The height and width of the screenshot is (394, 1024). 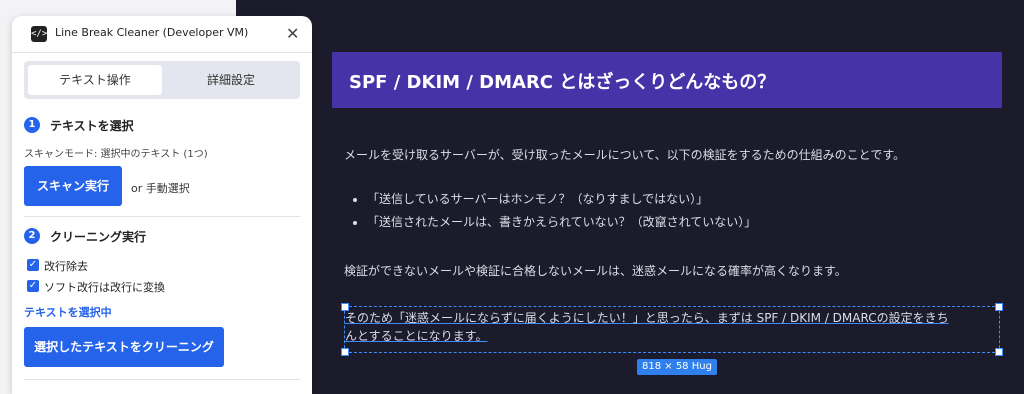 What do you see at coordinates (538, 199) in the screenshot?
I see `bullet-text: 「送信しているサーバーはホンモノ？（なりすましではない）」` at bounding box center [538, 199].